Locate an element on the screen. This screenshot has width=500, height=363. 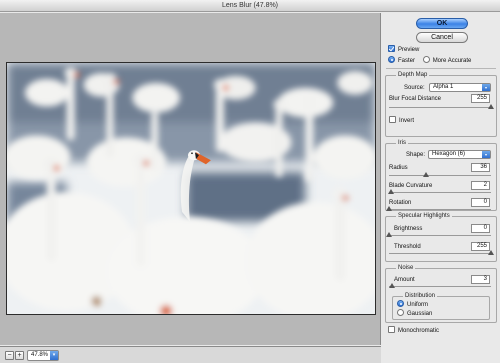
brightness-slider is located at coordinates (438, 234).